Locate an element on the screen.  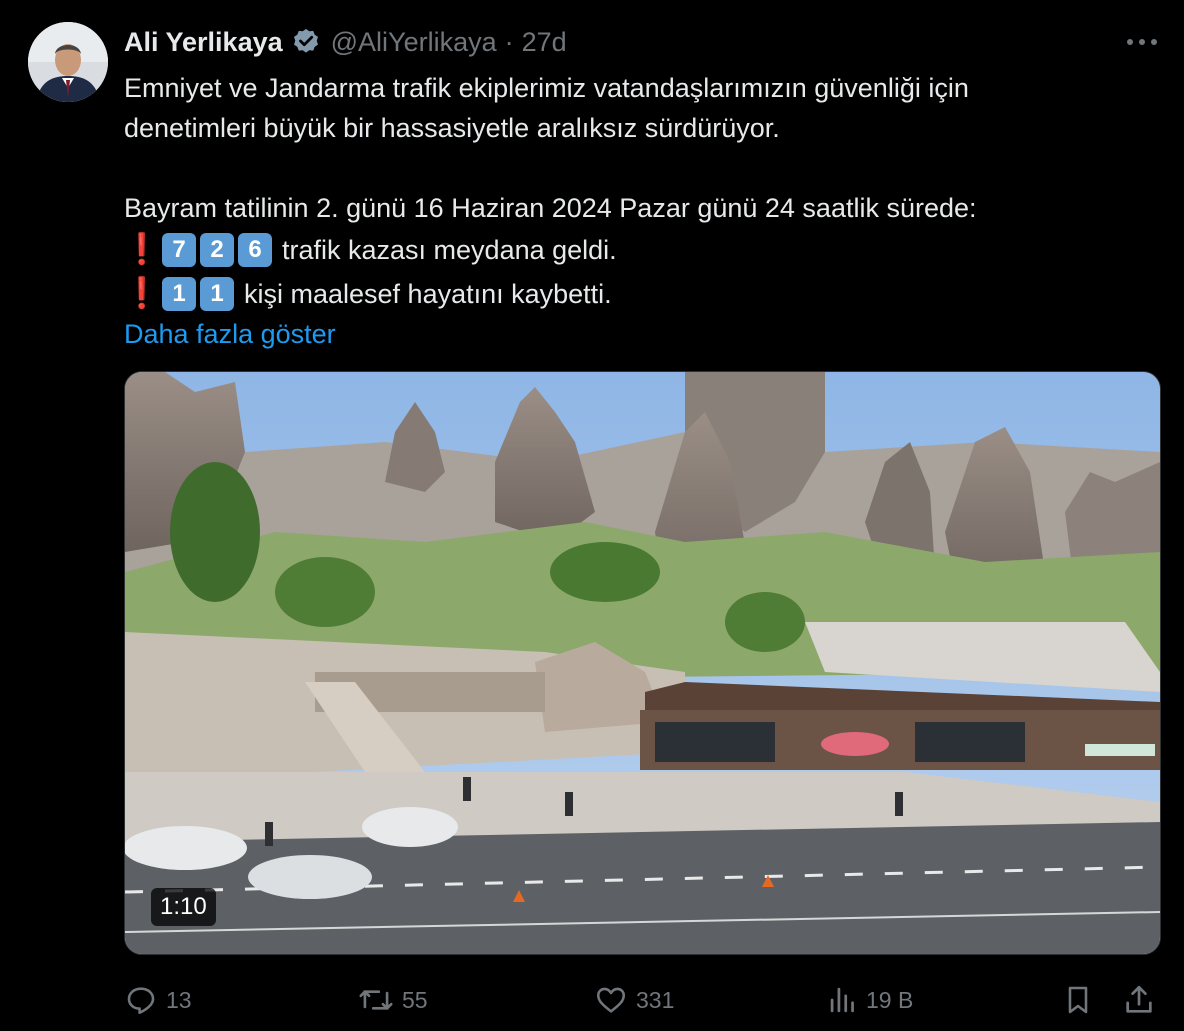
stat-deaths-text: kişi maalesef hayatını kaybetti. is located at coordinates (428, 294).